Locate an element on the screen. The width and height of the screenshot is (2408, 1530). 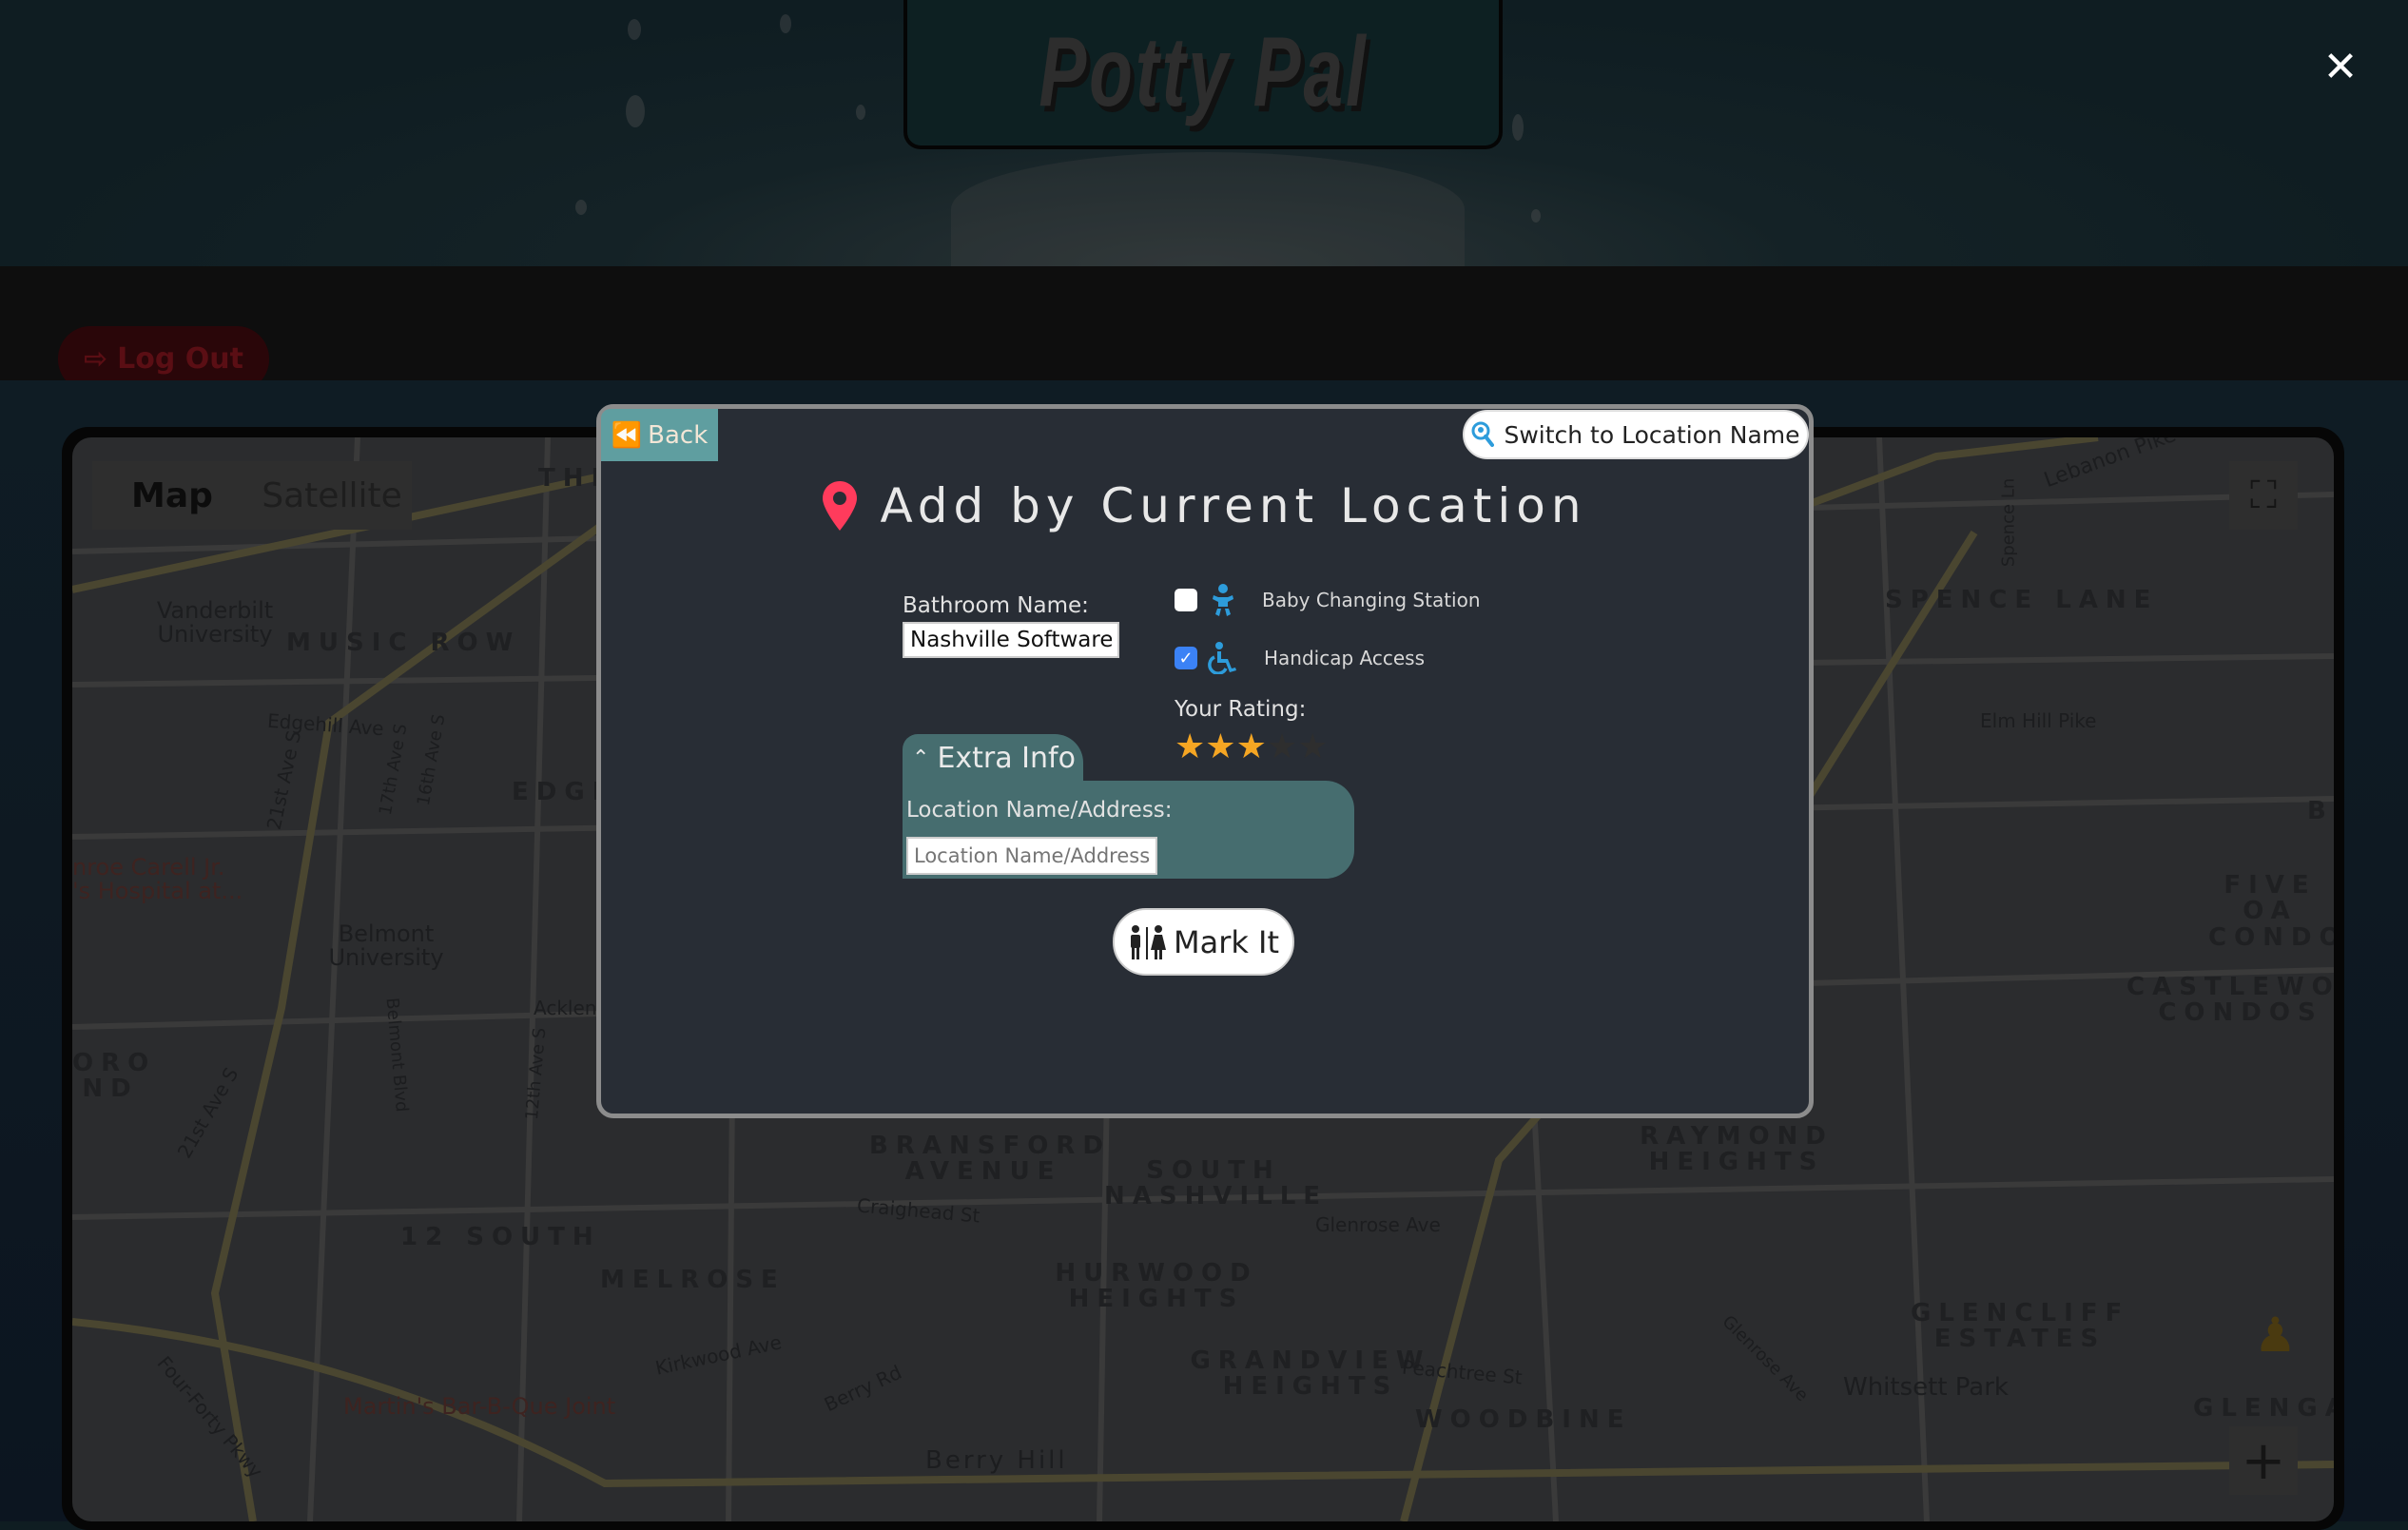
map-label: WOODBINE is located at coordinates (1524, 1419).